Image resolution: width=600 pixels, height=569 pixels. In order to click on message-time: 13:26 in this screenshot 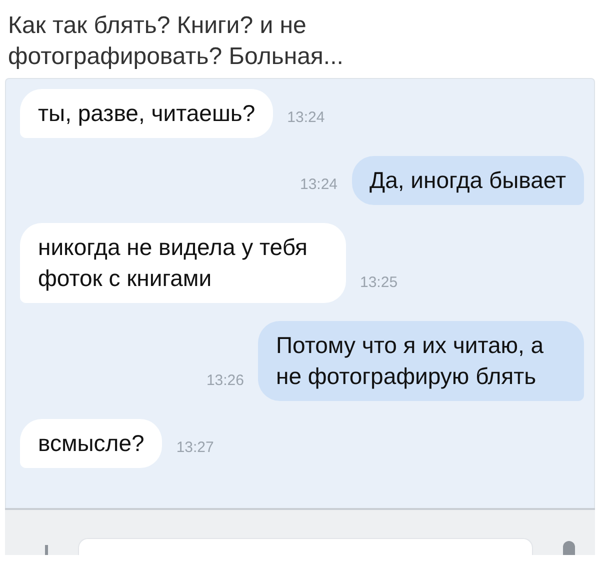, I will do `click(225, 381)`.